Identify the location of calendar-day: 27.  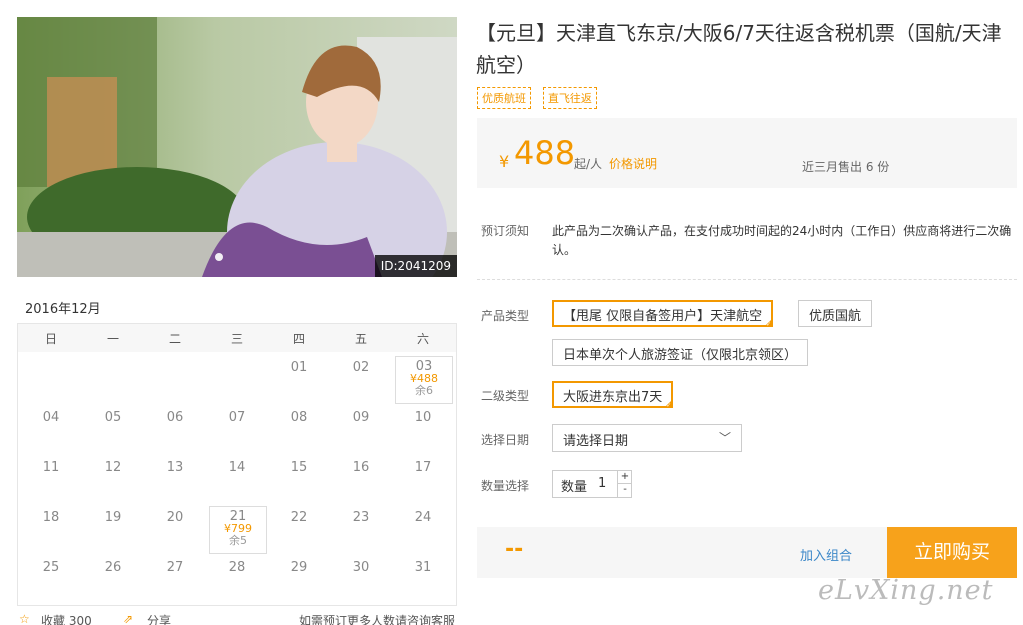
(175, 567).